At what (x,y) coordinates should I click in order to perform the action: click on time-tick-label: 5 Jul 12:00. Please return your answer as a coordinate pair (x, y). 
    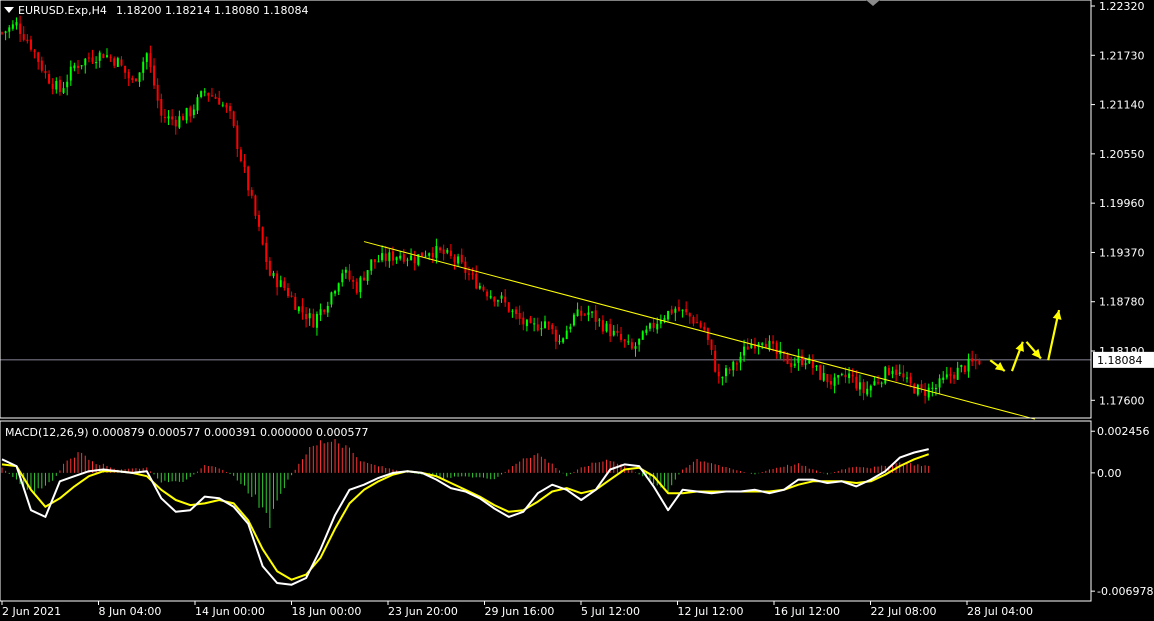
    Looking at the image, I should click on (610, 611).